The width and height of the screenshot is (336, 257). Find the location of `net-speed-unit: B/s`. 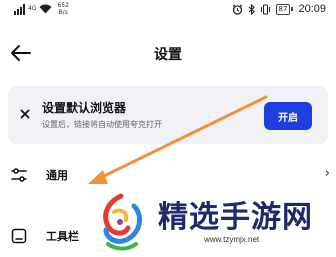

net-speed-unit: B/s is located at coordinates (63, 12).